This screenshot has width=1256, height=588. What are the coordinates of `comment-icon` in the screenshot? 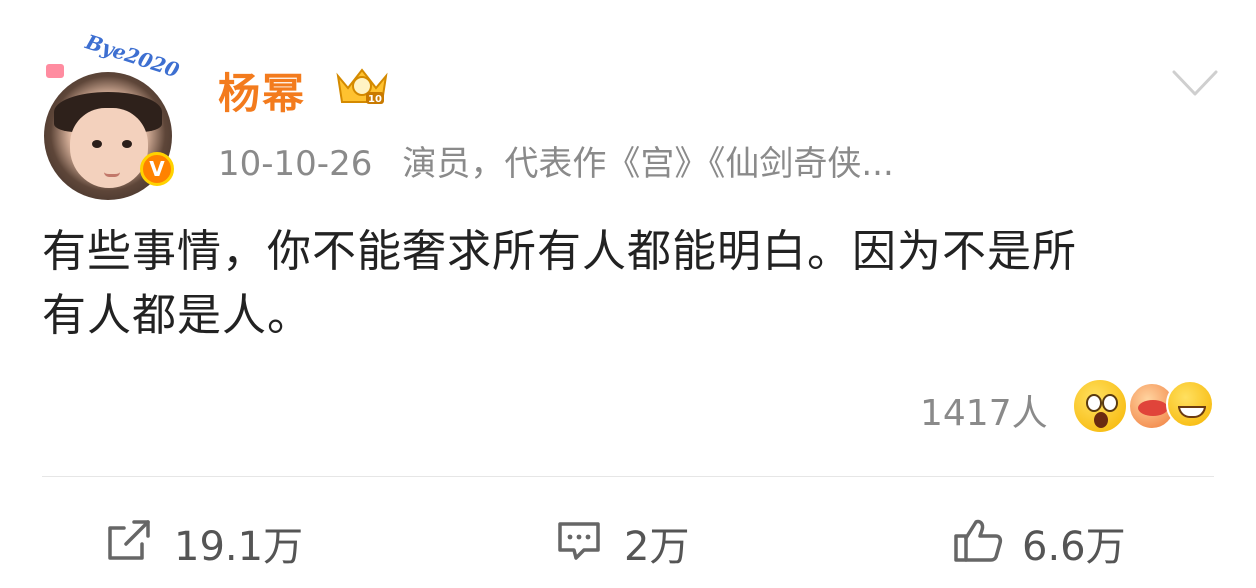 It's located at (579, 541).